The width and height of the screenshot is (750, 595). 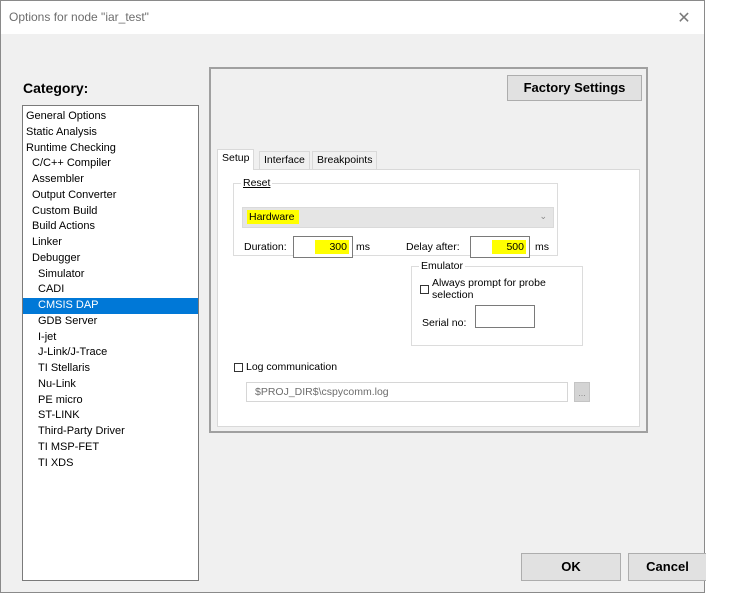 I want to click on category-item: TI XDS, so click(x=110, y=464).